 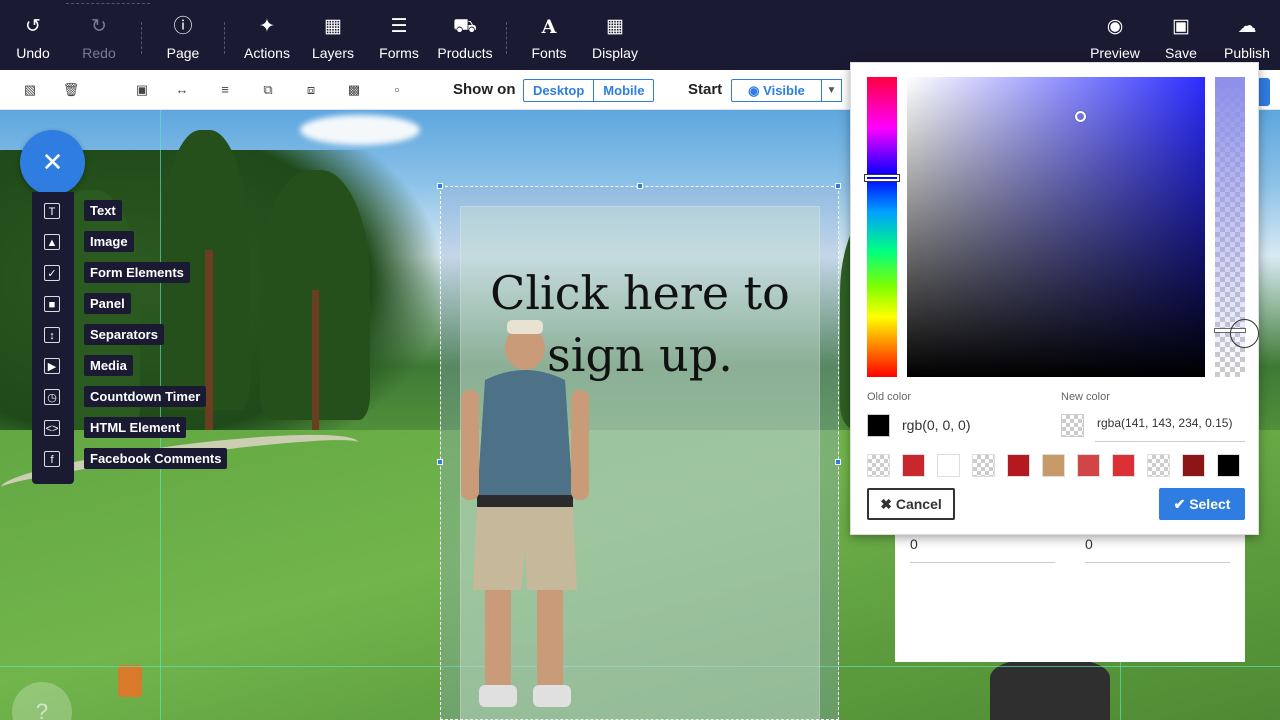 What do you see at coordinates (130, 429) in the screenshot?
I see `add-html-element-item: <> HTML Element` at bounding box center [130, 429].